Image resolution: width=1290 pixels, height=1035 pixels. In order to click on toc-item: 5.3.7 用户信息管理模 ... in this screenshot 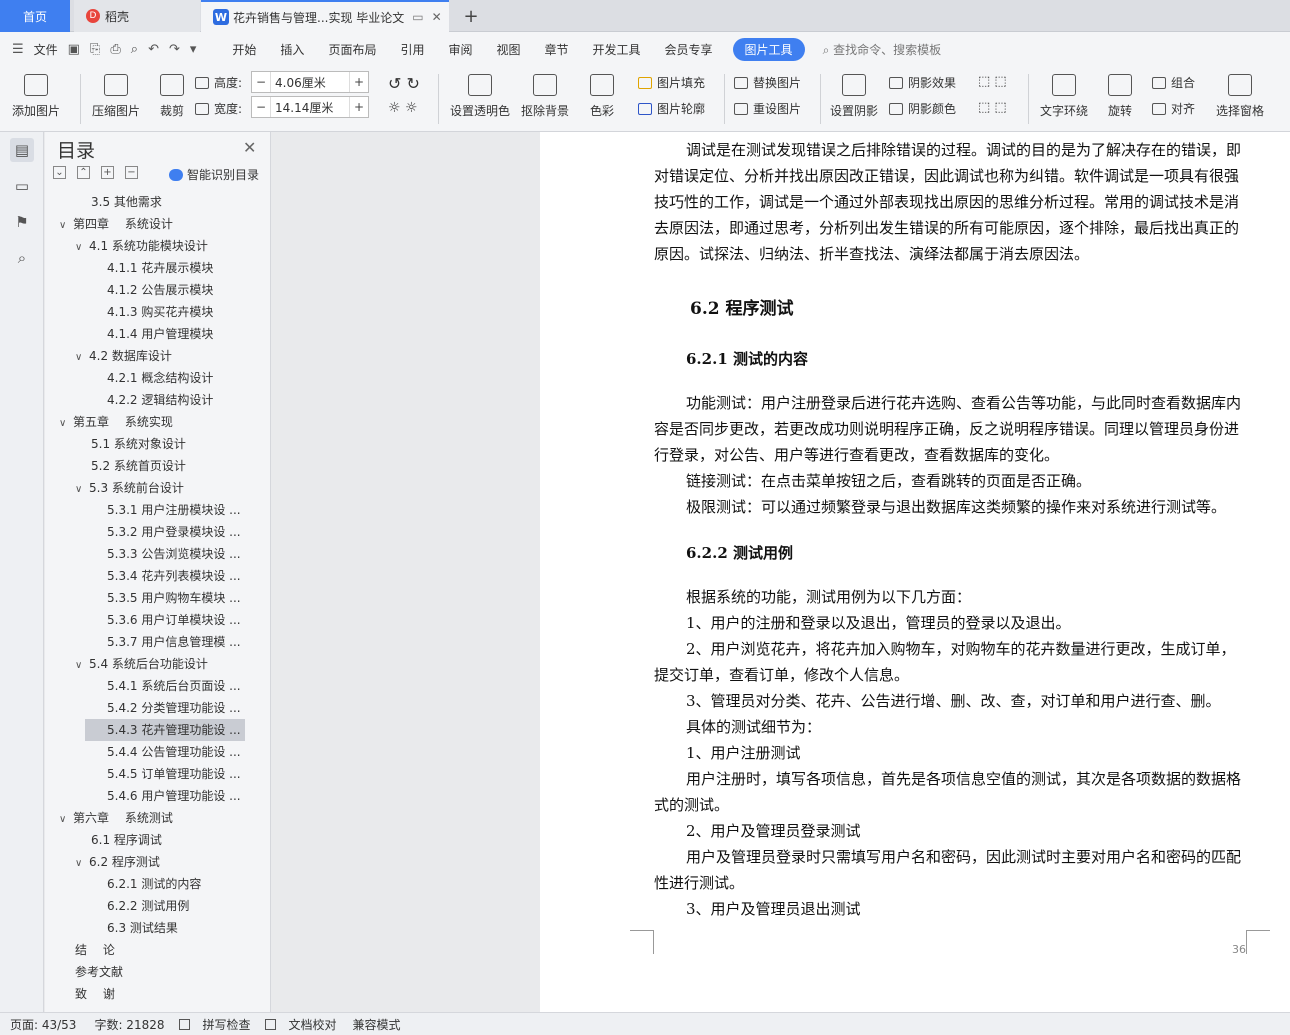, I will do `click(155, 642)`.